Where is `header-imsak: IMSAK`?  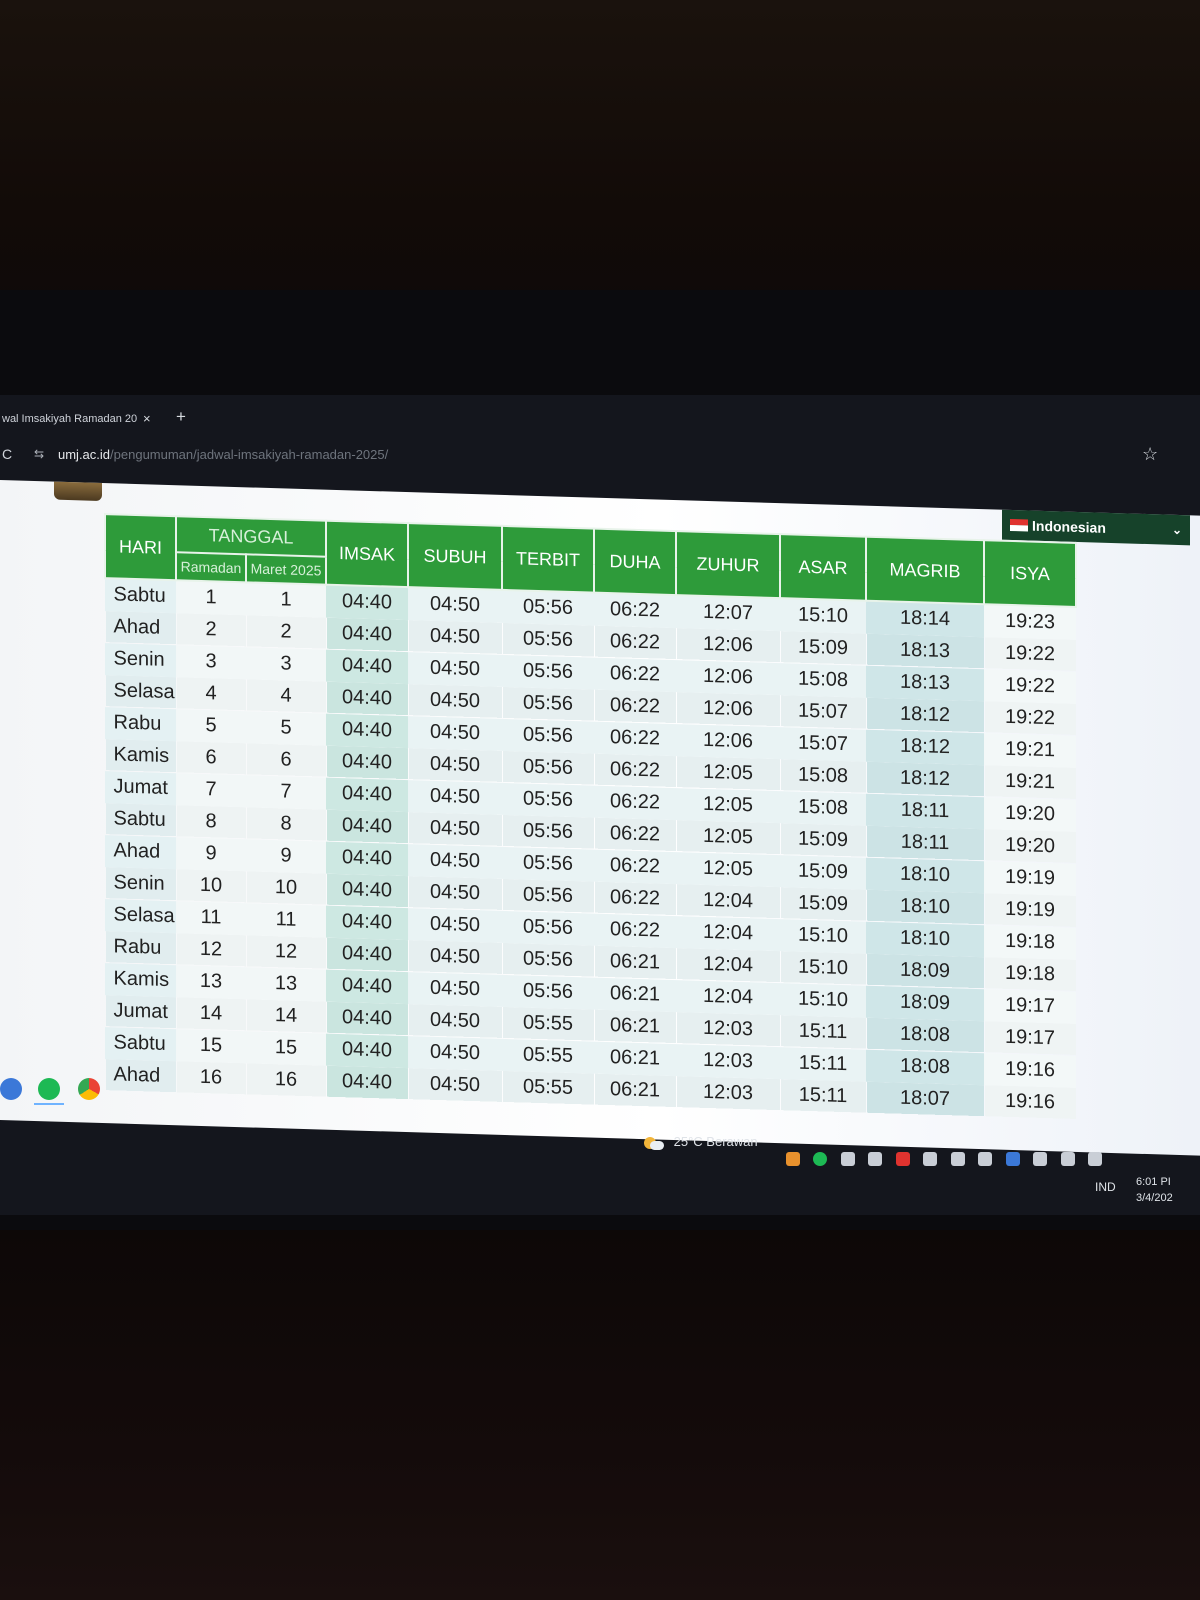
header-imsak: IMSAK is located at coordinates (367, 554).